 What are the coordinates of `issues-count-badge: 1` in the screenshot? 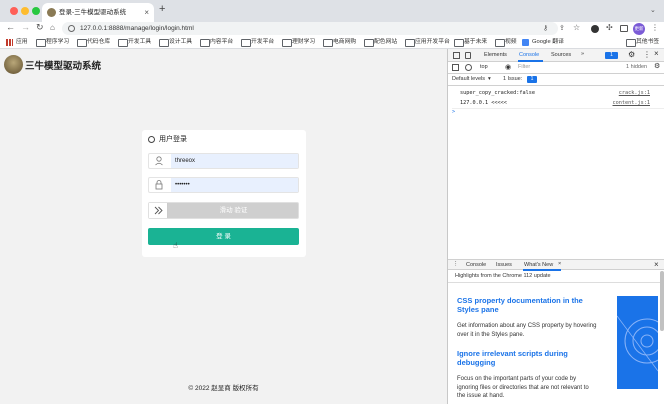 It's located at (532, 79).